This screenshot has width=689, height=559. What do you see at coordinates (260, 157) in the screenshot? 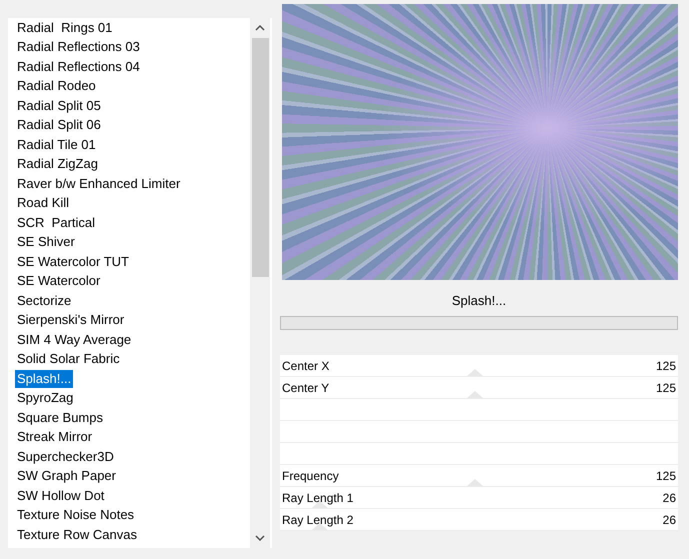
I see `scrollbar-thumb` at bounding box center [260, 157].